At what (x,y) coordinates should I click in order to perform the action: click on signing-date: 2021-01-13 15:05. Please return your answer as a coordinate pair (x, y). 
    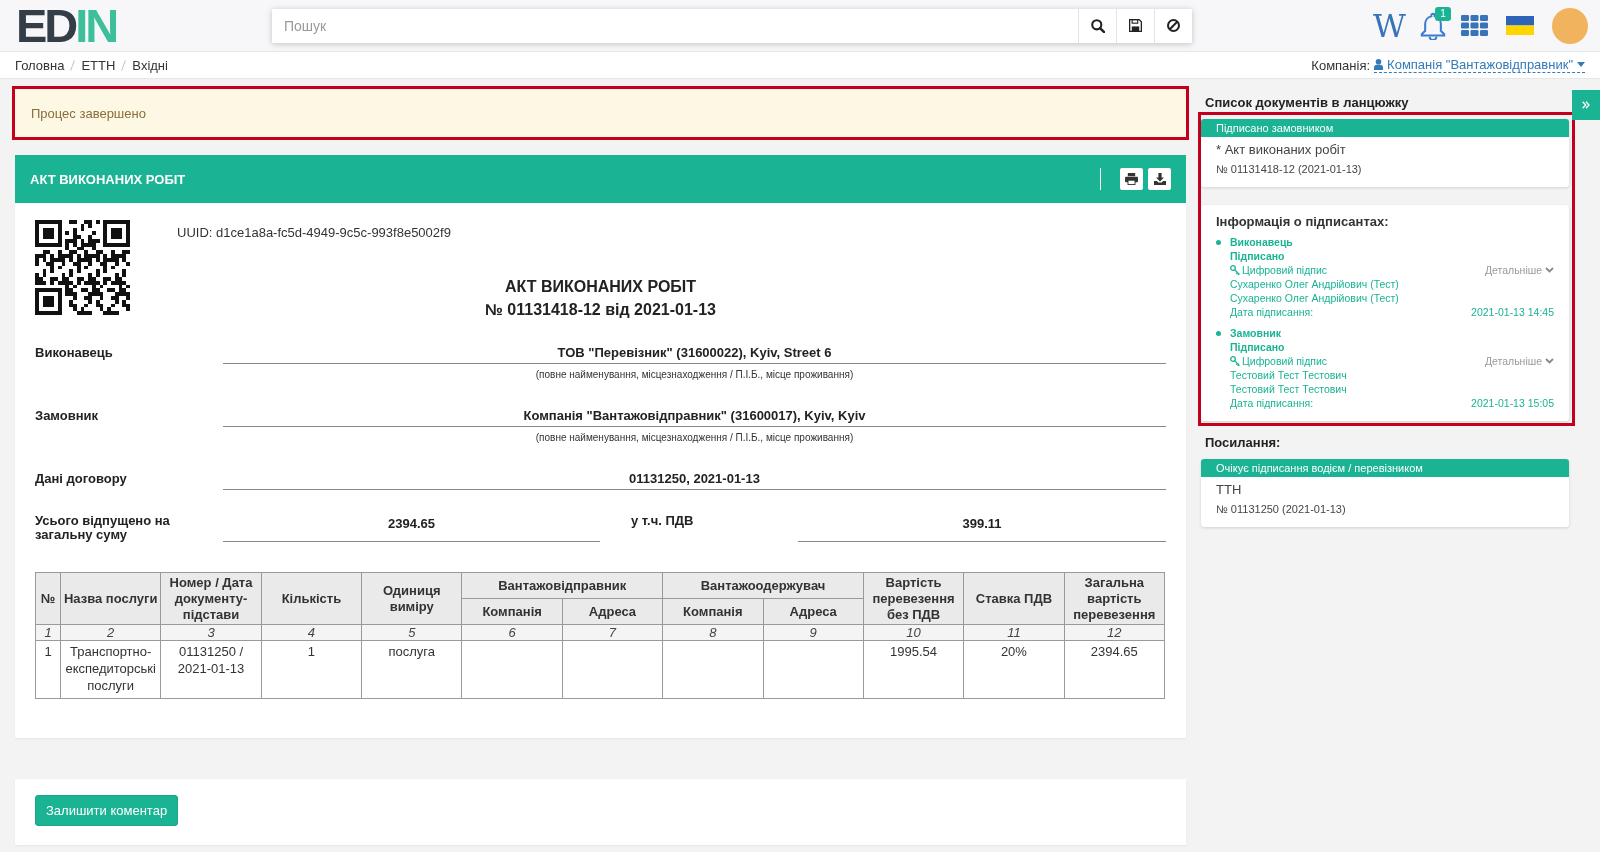
    Looking at the image, I should click on (1512, 403).